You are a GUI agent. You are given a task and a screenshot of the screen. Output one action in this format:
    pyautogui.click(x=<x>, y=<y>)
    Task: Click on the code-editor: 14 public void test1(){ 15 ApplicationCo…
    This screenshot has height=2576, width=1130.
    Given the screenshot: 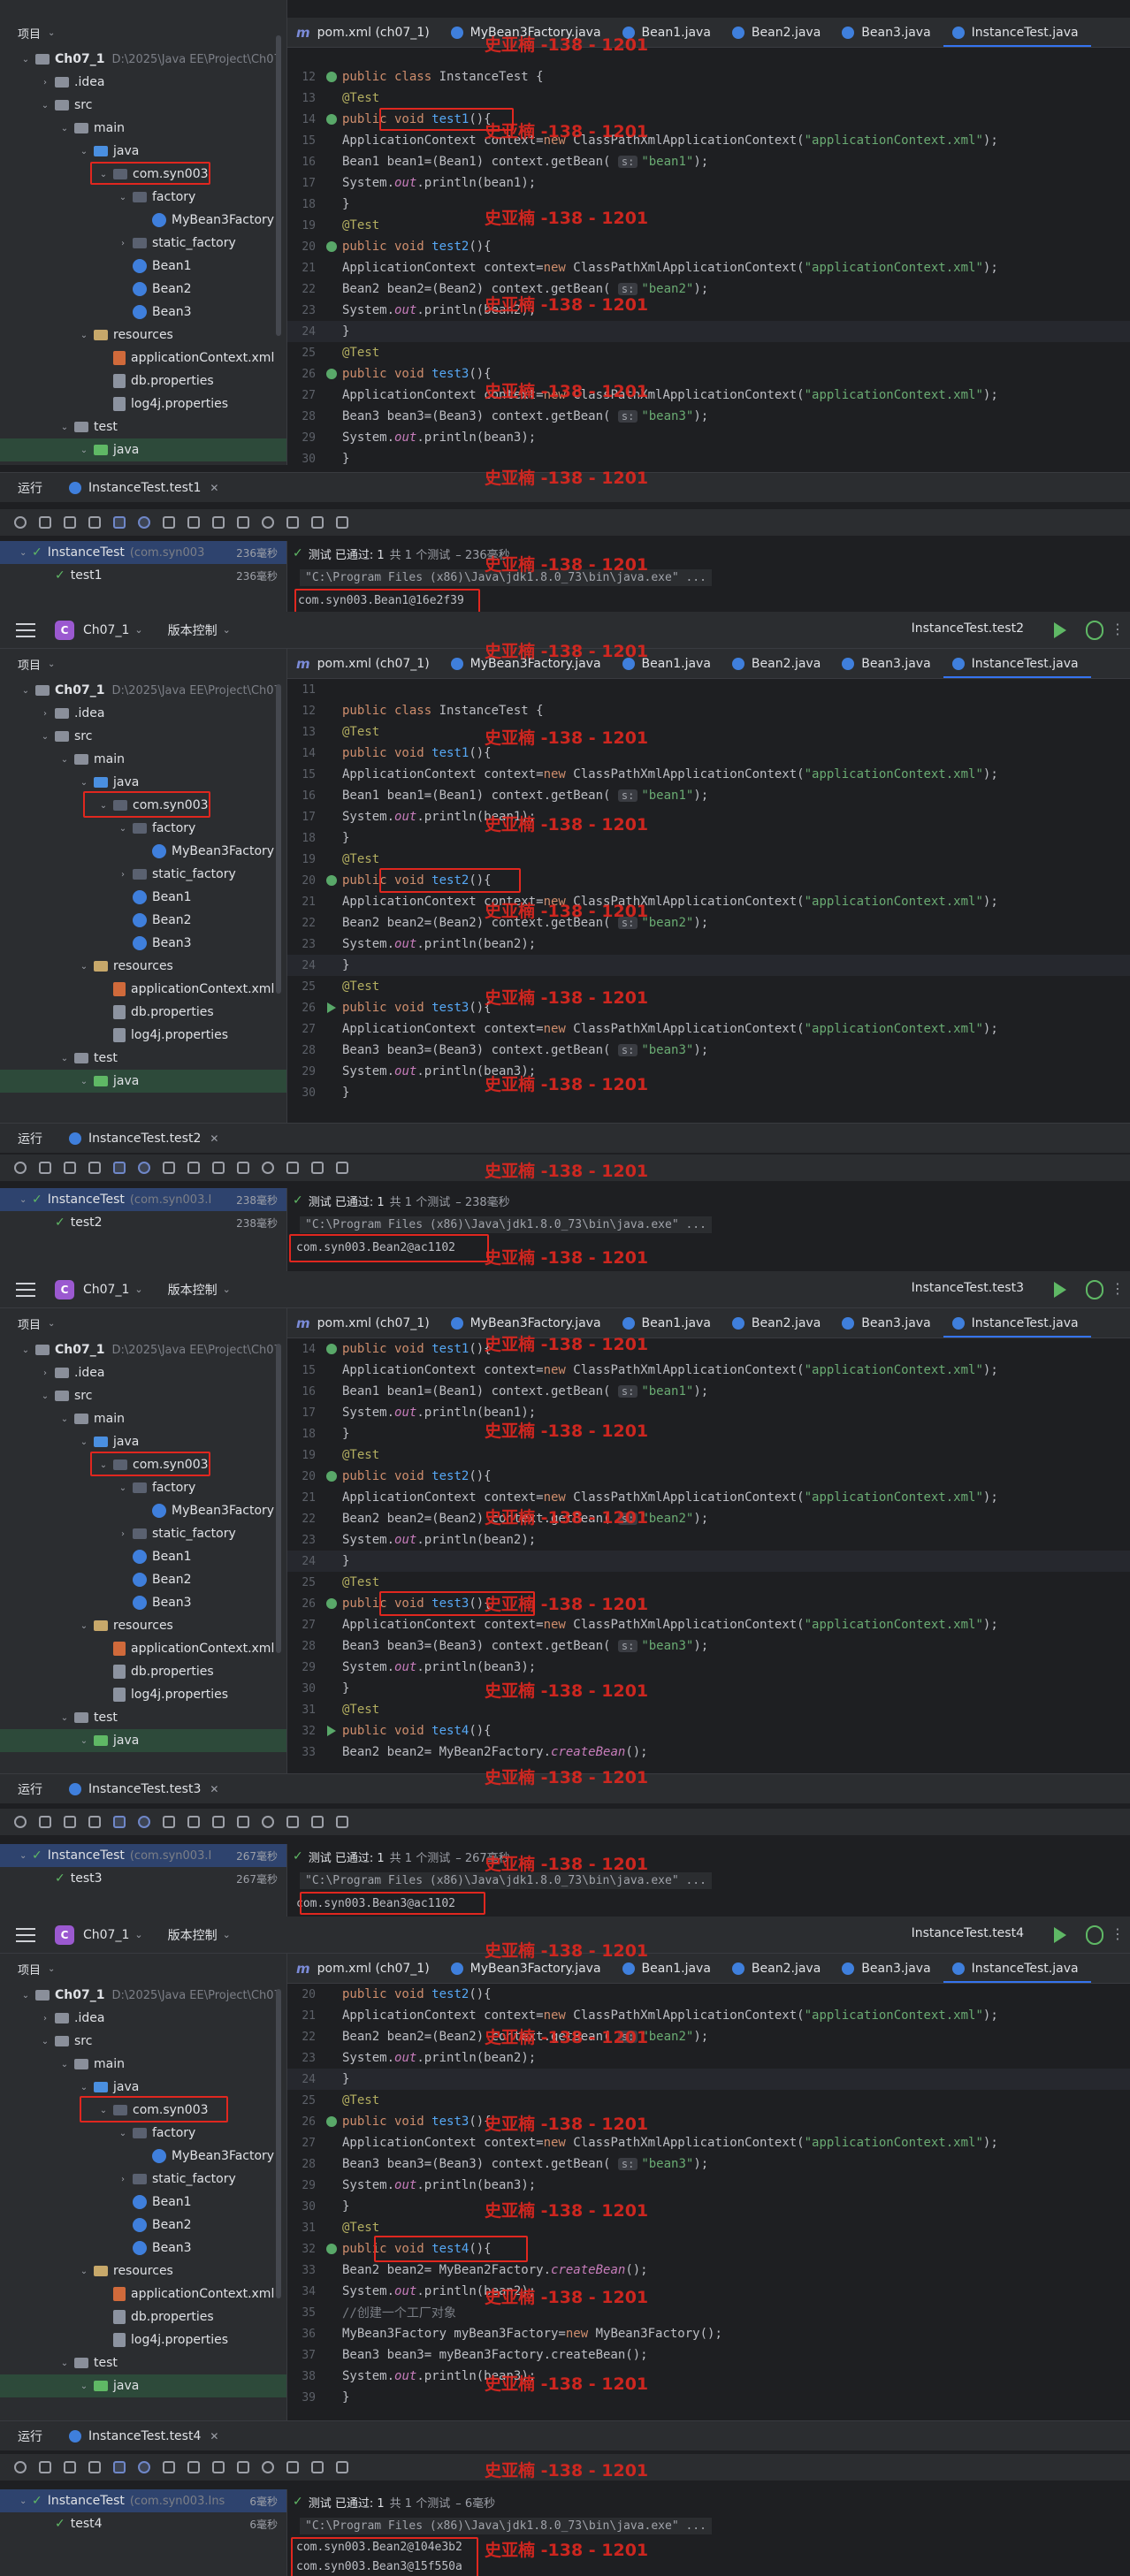 What is the action you would take?
    pyautogui.click(x=708, y=1562)
    